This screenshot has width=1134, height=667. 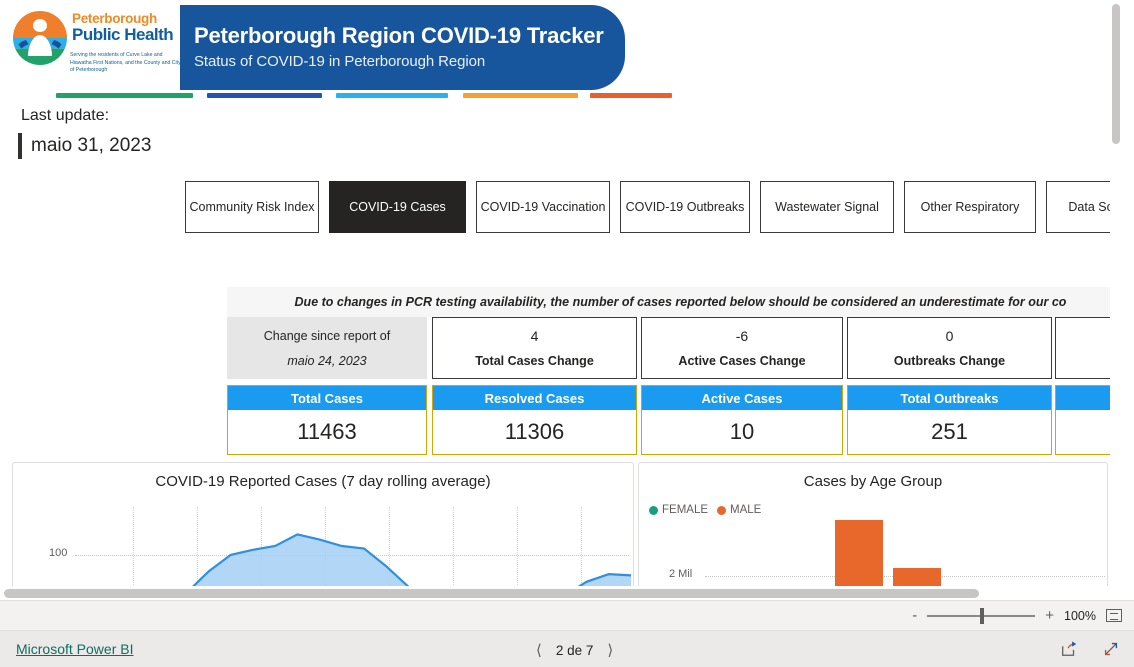 I want to click on tab-covid-19-vaccination: COVID-19 Vaccination, so click(x=543, y=207).